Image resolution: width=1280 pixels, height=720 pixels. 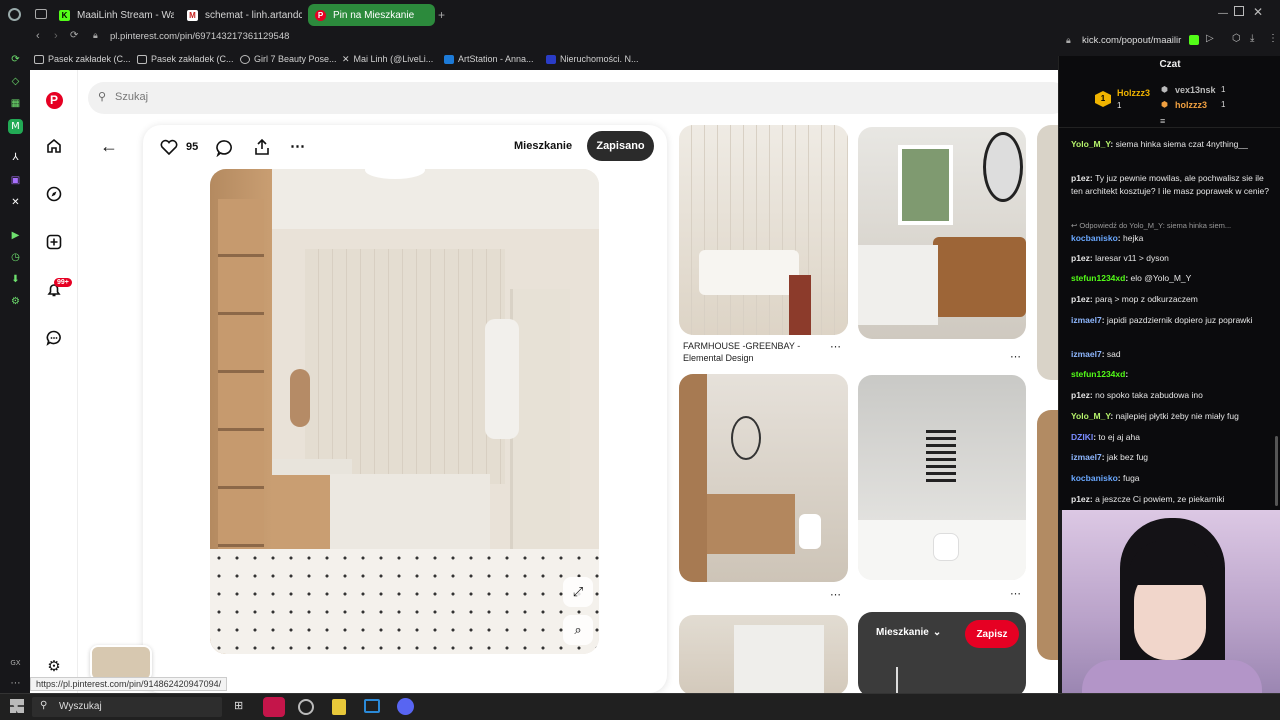 I want to click on like-button: 95, so click(x=179, y=147).